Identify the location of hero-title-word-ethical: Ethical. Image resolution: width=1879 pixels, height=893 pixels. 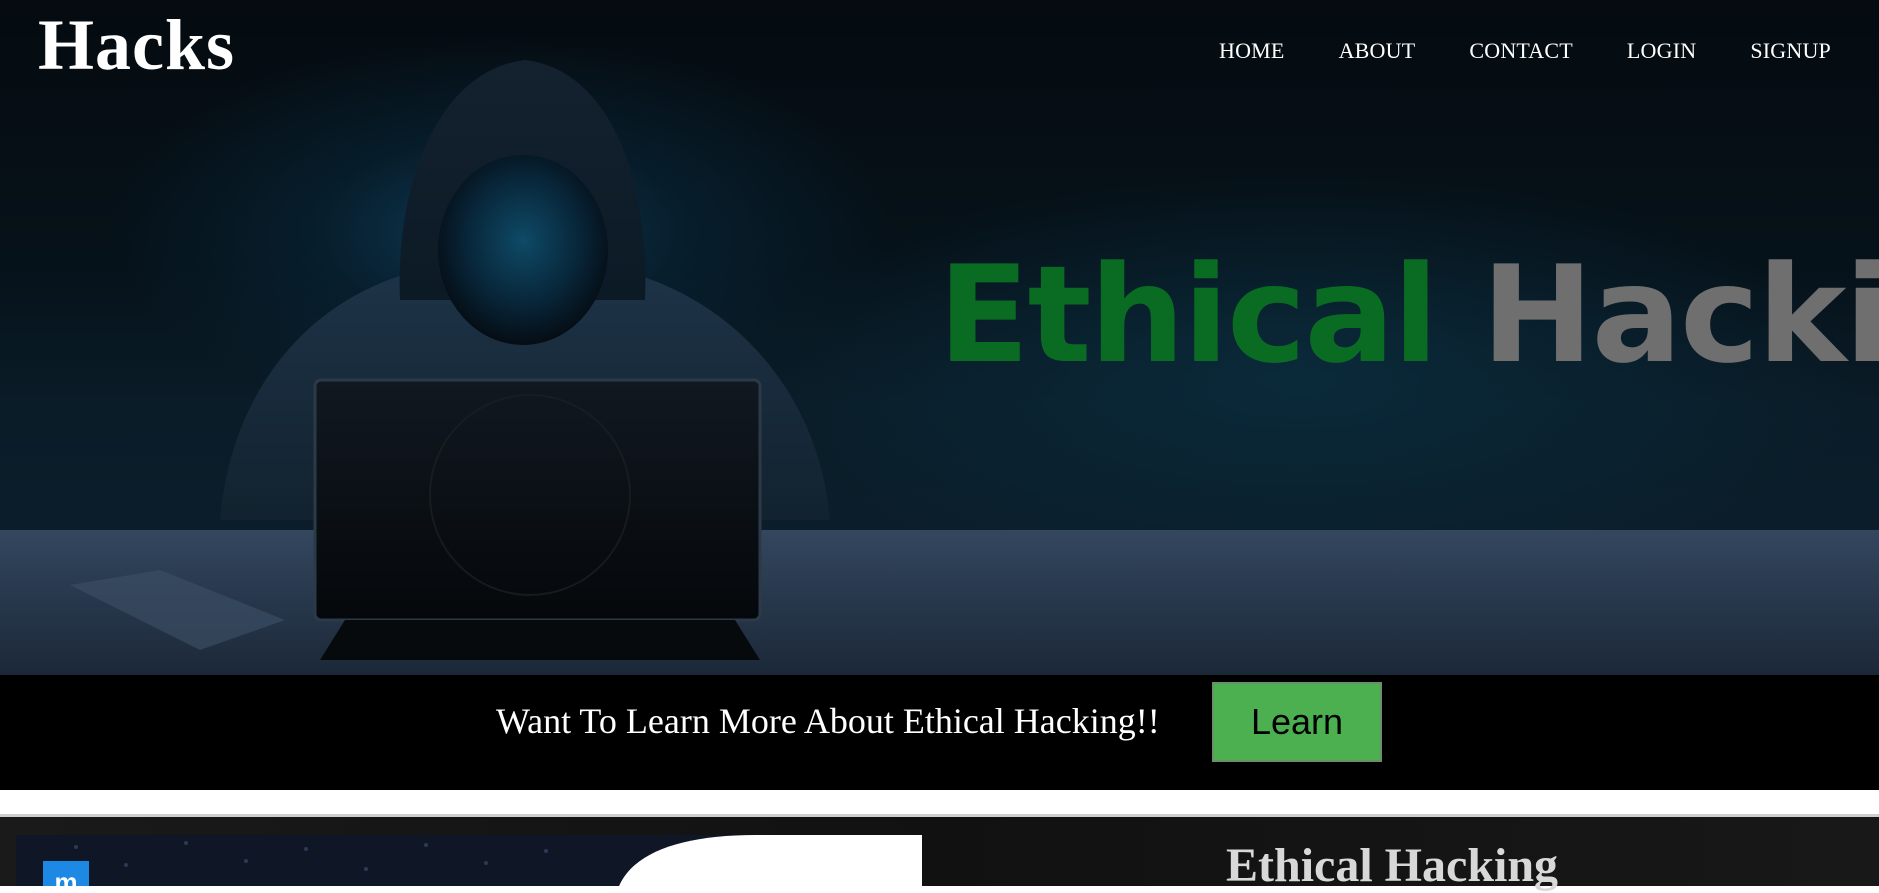
(1188, 315).